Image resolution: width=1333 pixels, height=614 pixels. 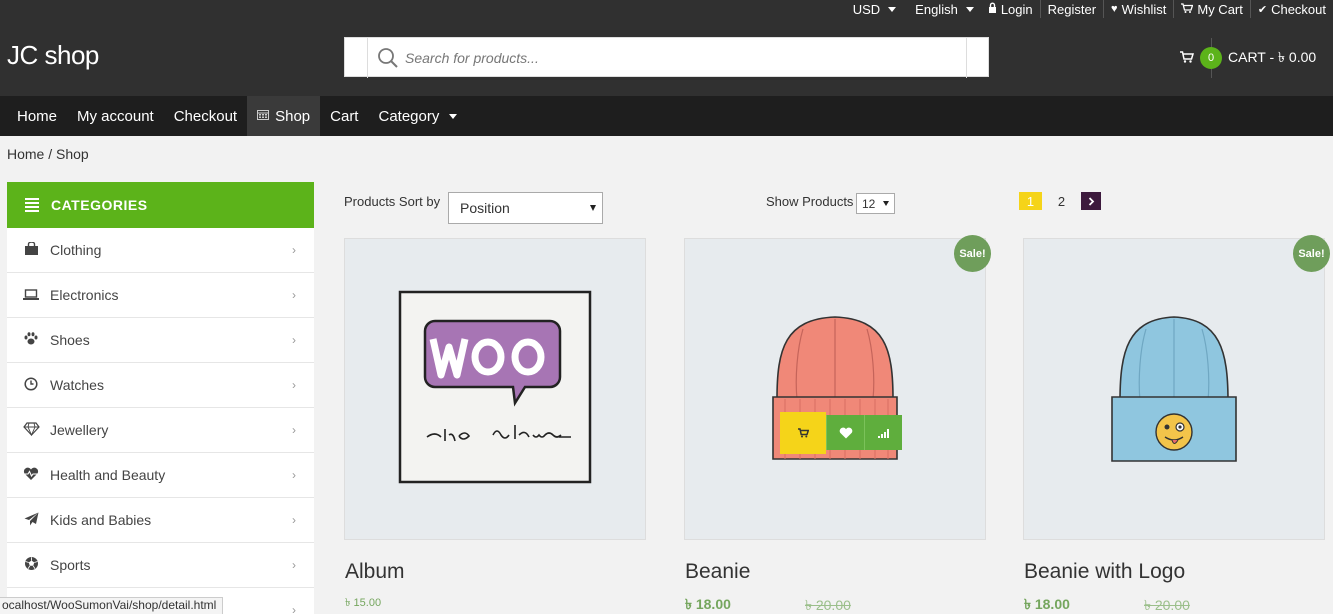 I want to click on nav-item-label: Category, so click(x=409, y=116).